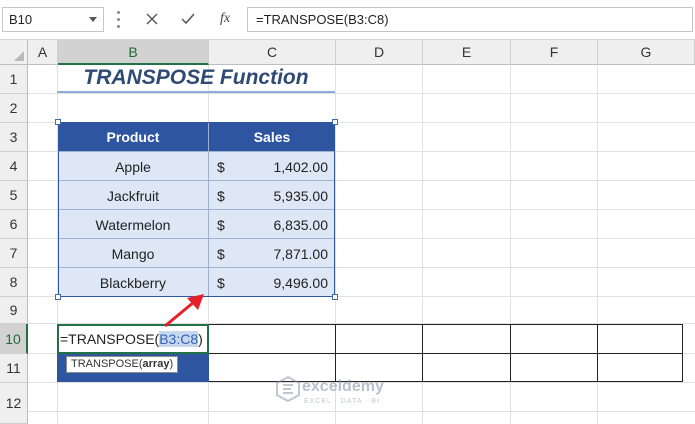 The image size is (695, 424). I want to click on formula-input: =TRANSPOSE(B3:C8), so click(470, 19).